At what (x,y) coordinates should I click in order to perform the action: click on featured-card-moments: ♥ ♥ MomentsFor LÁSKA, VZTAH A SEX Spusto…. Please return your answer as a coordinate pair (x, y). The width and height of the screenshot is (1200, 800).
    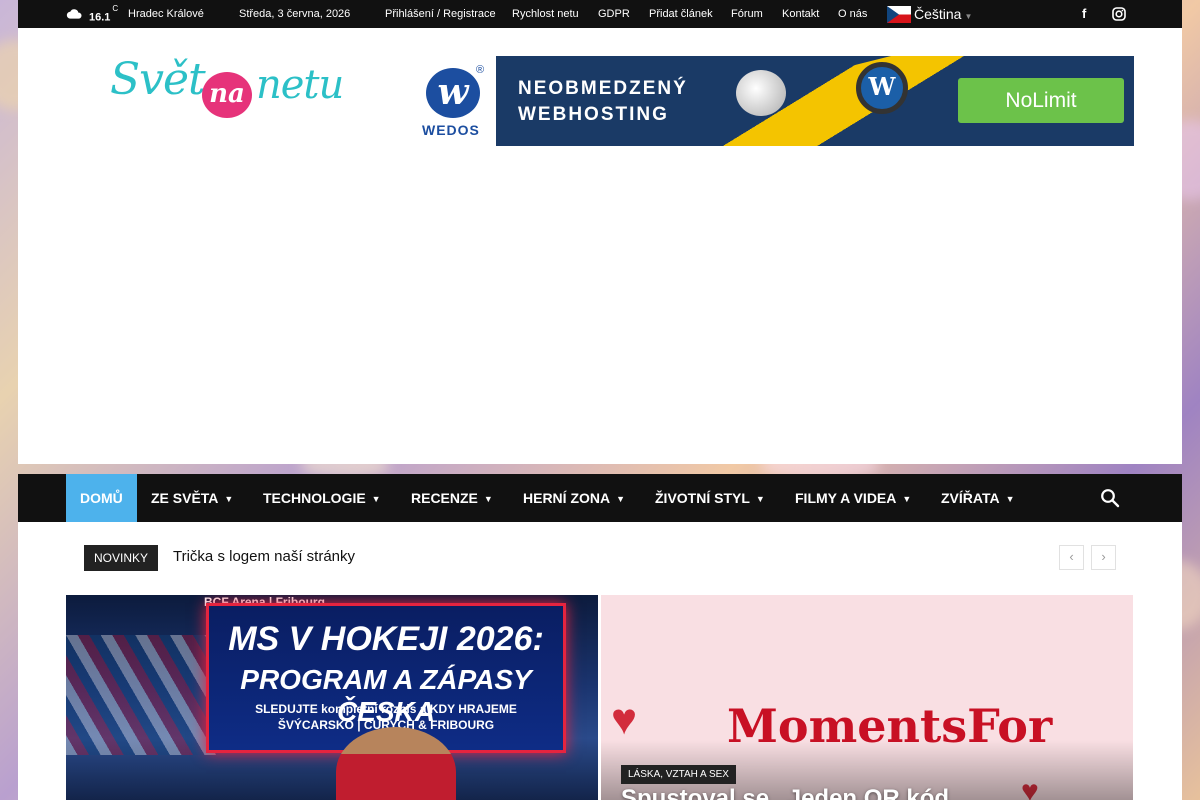
    Looking at the image, I should click on (867, 697).